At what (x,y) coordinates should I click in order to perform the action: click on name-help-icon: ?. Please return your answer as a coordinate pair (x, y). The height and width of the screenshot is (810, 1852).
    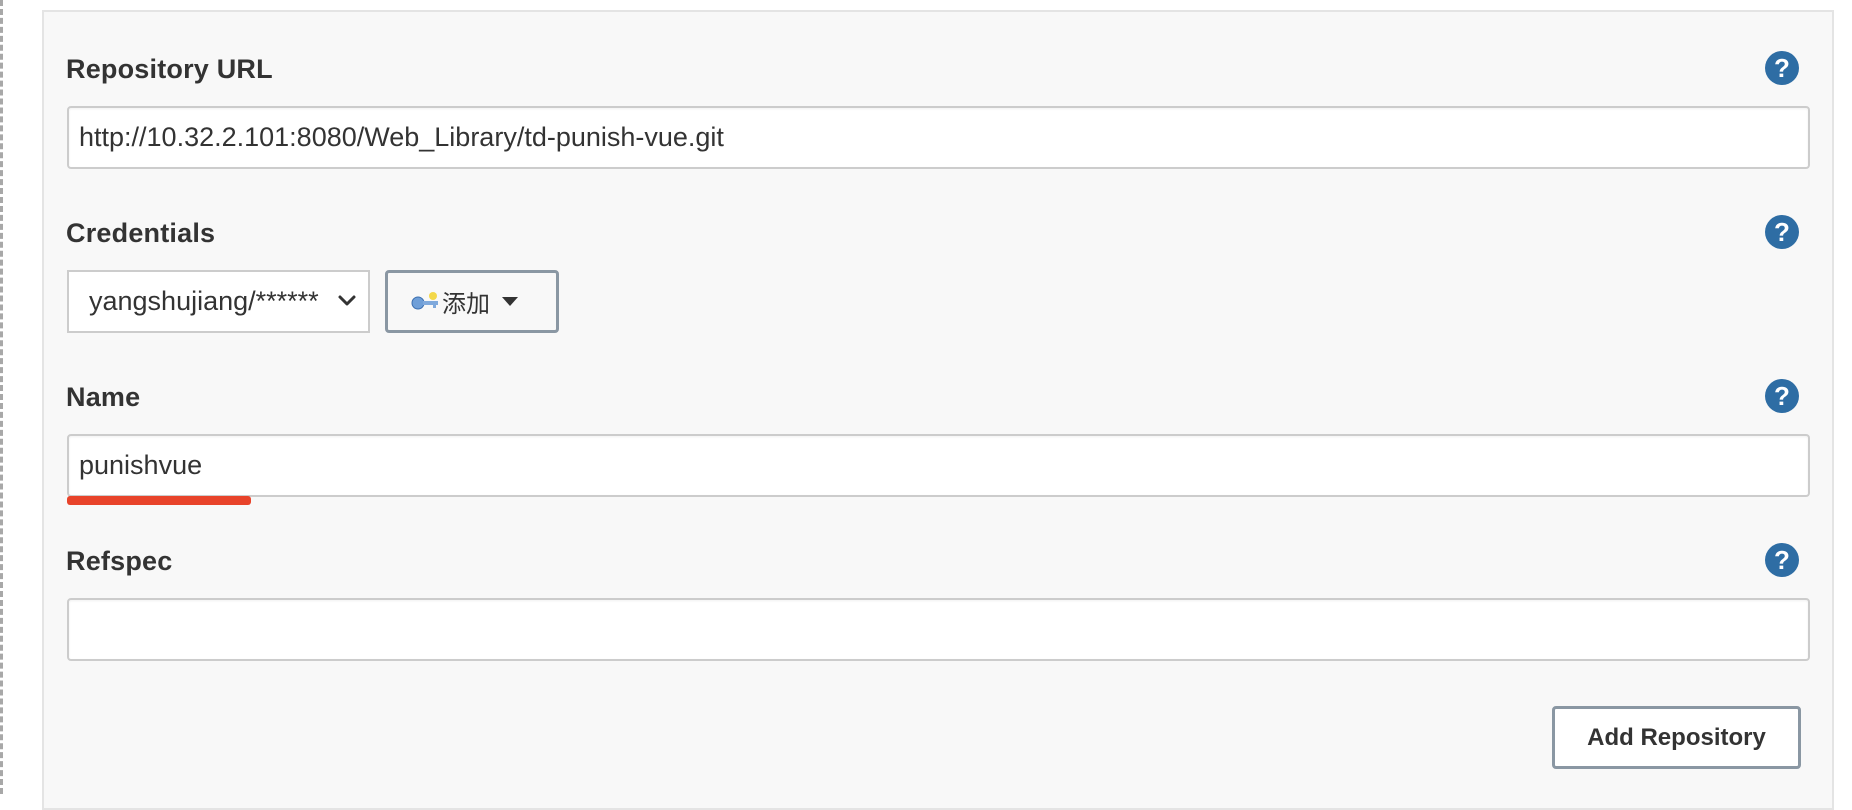
    Looking at the image, I should click on (1782, 396).